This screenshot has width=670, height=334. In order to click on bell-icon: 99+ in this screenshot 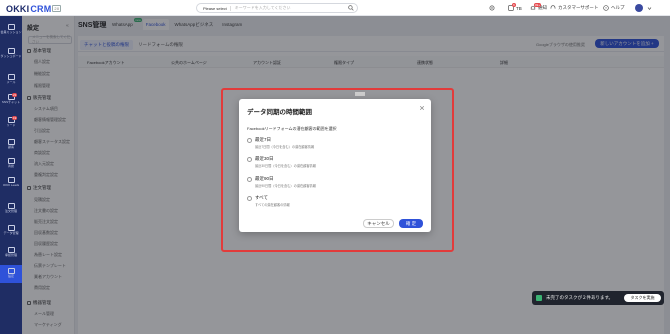, I will do `click(536, 7)`.